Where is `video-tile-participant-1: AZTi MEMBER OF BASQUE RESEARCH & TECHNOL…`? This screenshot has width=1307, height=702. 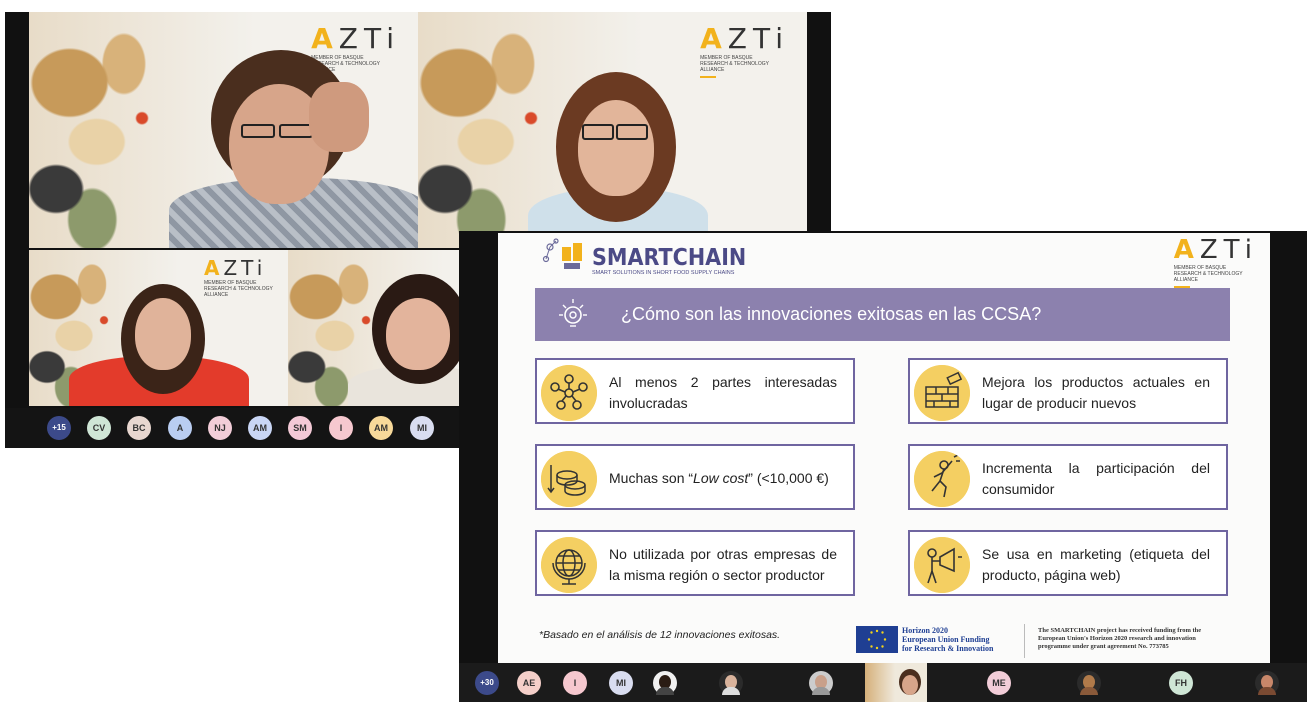 video-tile-participant-1: AZTi MEMBER OF BASQUE RESEARCH & TECHNOL… is located at coordinates (223, 130).